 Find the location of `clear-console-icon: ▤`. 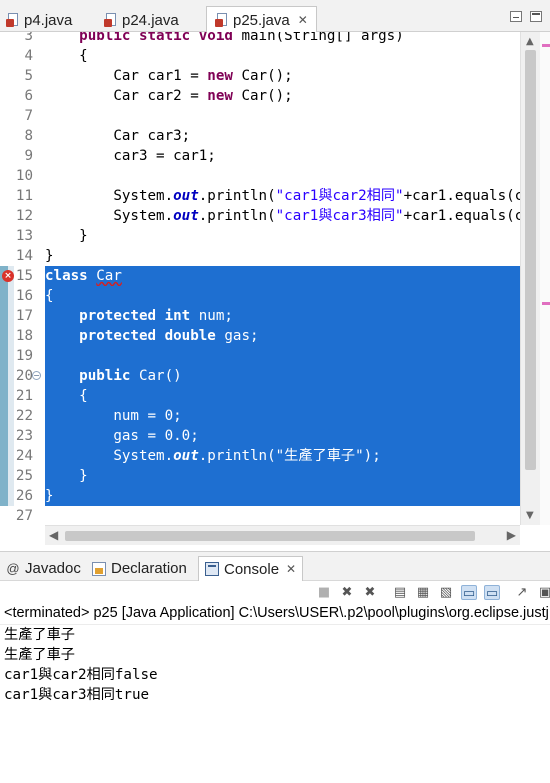

clear-console-icon: ▤ is located at coordinates (400, 592).